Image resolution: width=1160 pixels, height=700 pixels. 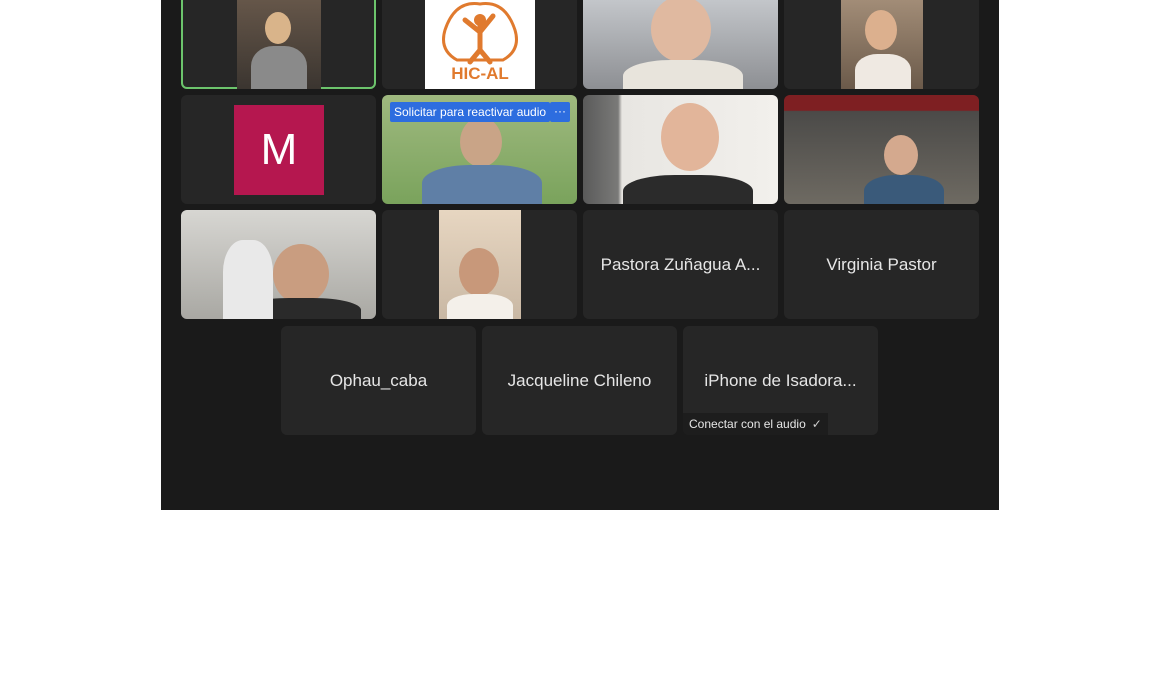 I want to click on participant-name: Virginia Pastor, so click(x=881, y=264).